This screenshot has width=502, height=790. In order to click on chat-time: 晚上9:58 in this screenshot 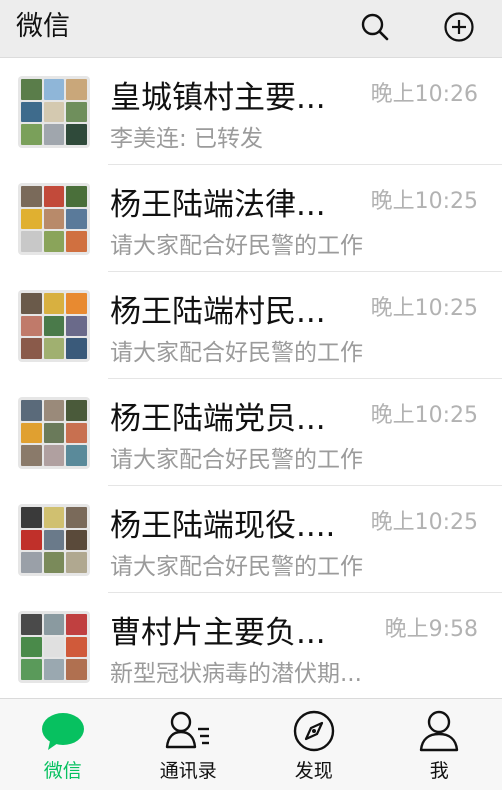, I will do `click(431, 629)`.